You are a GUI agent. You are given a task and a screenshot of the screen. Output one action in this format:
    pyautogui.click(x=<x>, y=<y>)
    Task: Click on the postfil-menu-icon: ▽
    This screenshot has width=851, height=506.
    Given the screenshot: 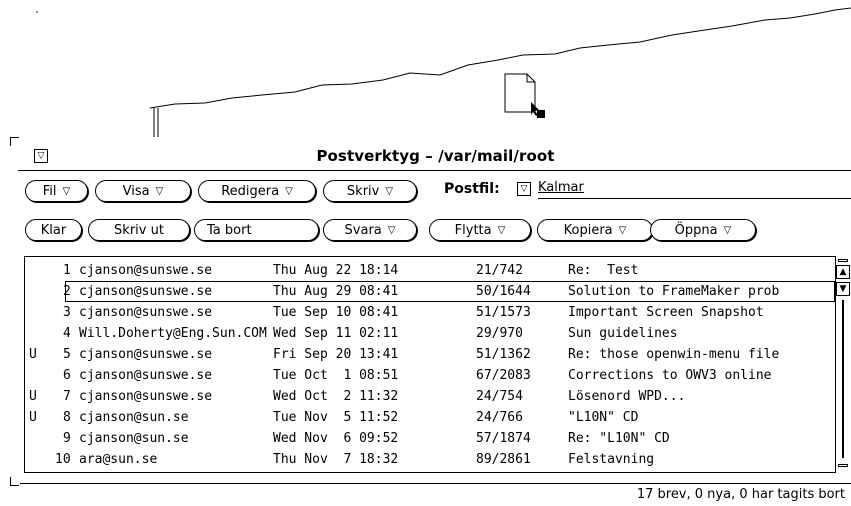 What is the action you would take?
    pyautogui.click(x=524, y=189)
    